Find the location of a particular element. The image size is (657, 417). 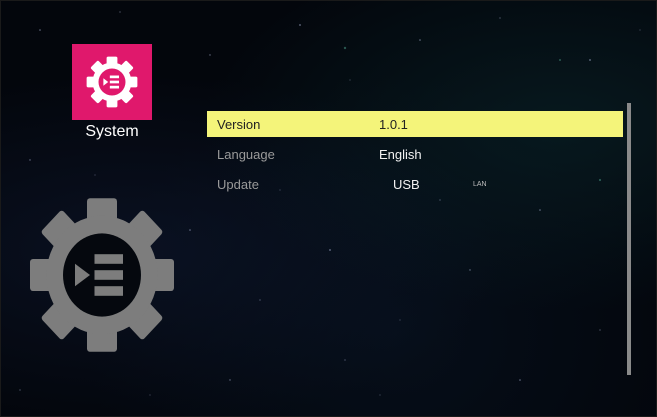

menu-row-language: Language English is located at coordinates (415, 154).